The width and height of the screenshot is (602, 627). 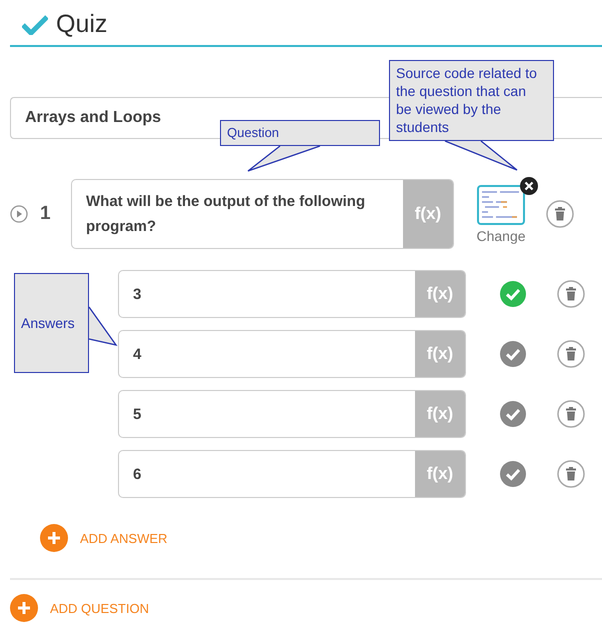 What do you see at coordinates (292, 414) in the screenshot?
I see `answer-field: 5 f(x)` at bounding box center [292, 414].